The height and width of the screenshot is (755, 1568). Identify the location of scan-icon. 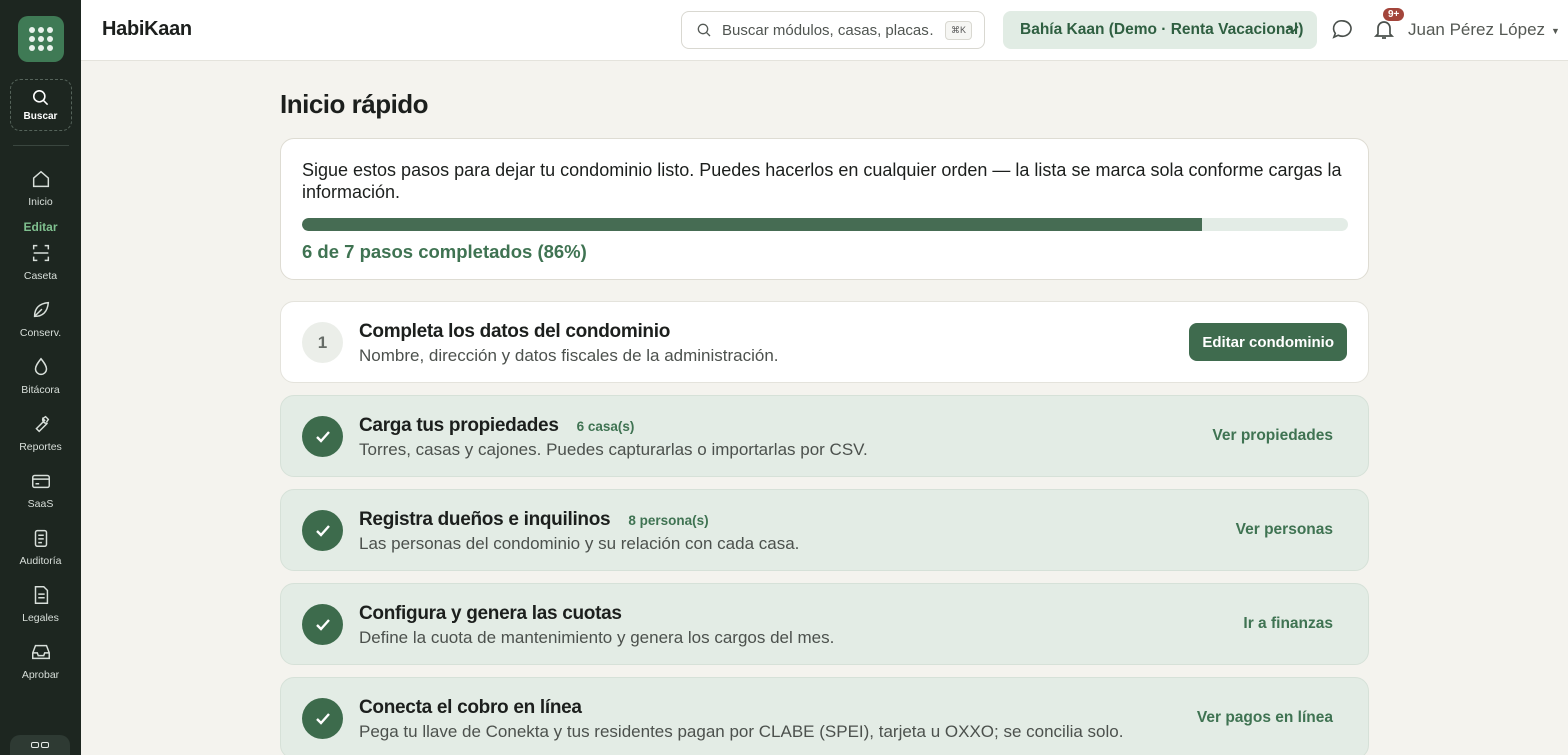
(40, 253).